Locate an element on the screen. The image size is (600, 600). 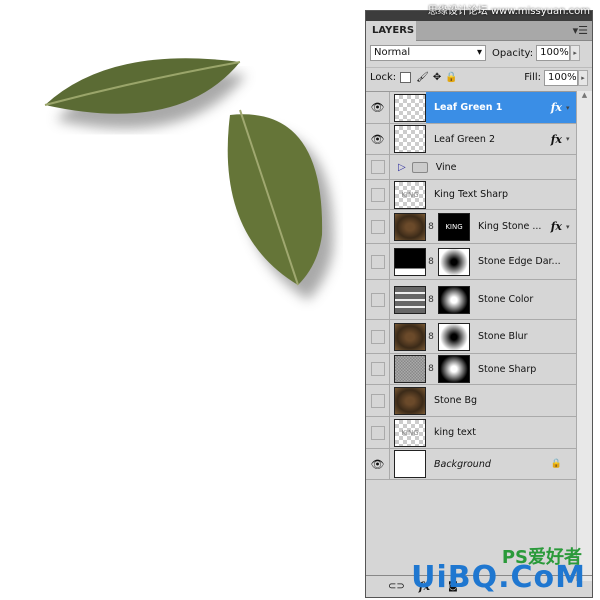
folder-icon is located at coordinates (419, 167).